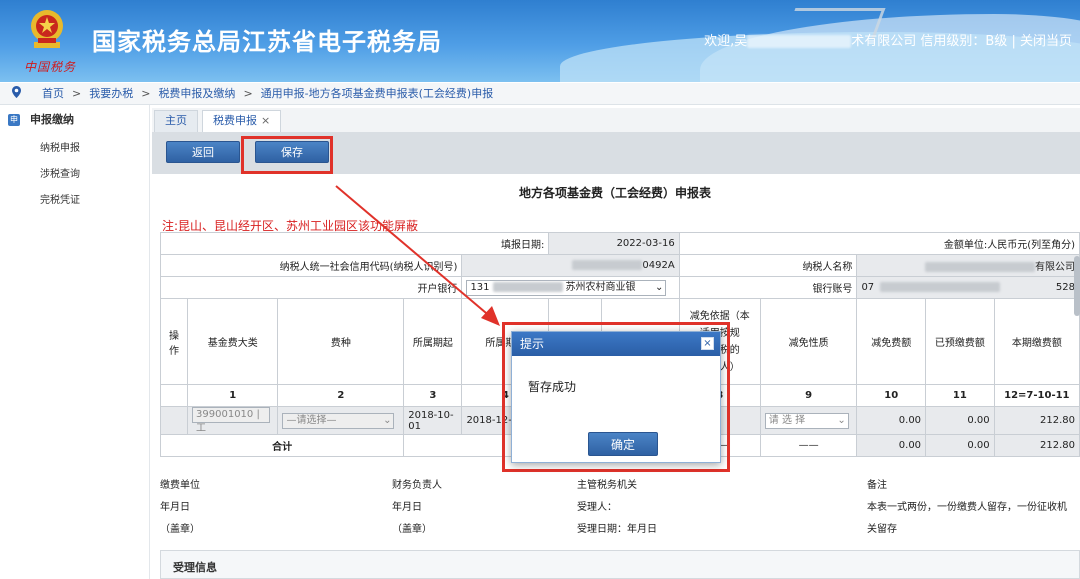 The image size is (1080, 579). What do you see at coordinates (174, 395) in the screenshot?
I see `col-num-action` at bounding box center [174, 395].